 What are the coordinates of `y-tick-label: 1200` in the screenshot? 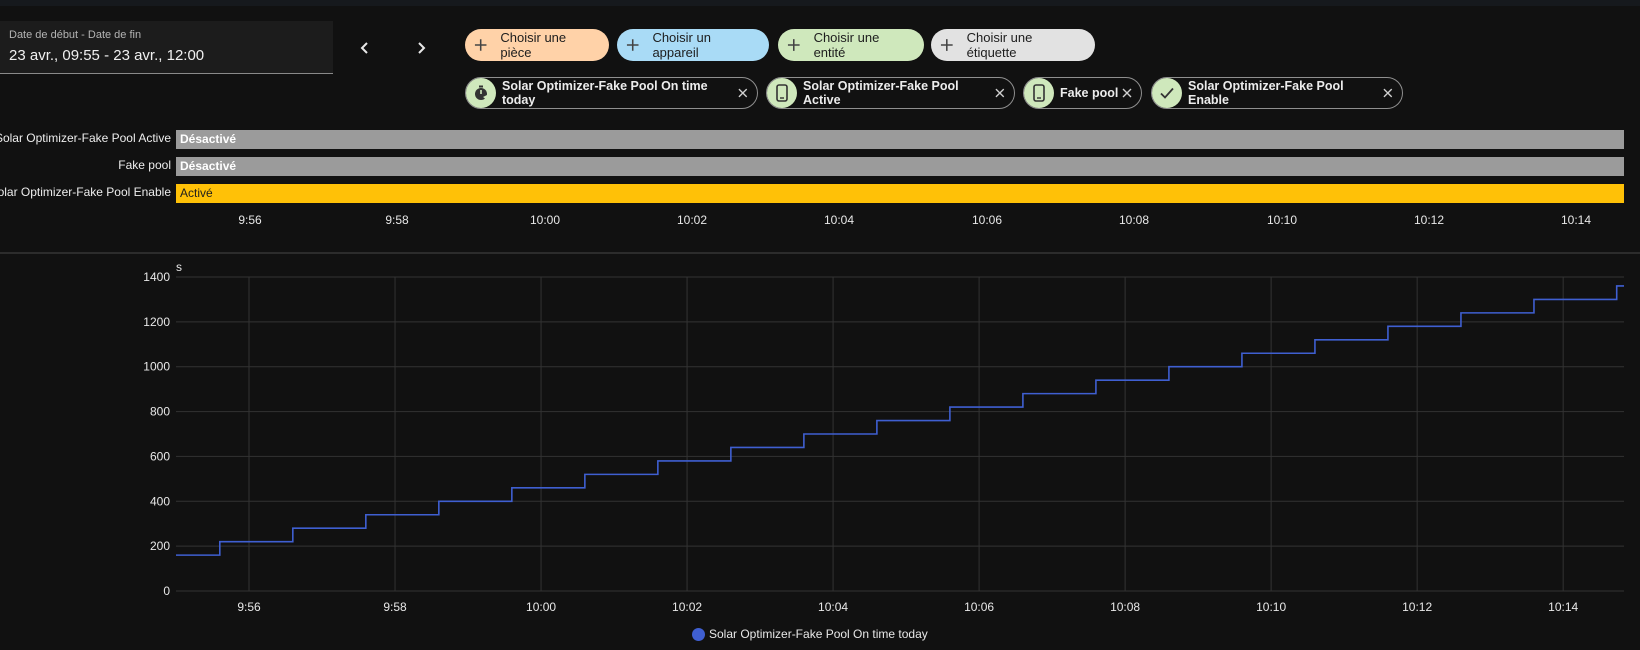 It's located at (156, 322).